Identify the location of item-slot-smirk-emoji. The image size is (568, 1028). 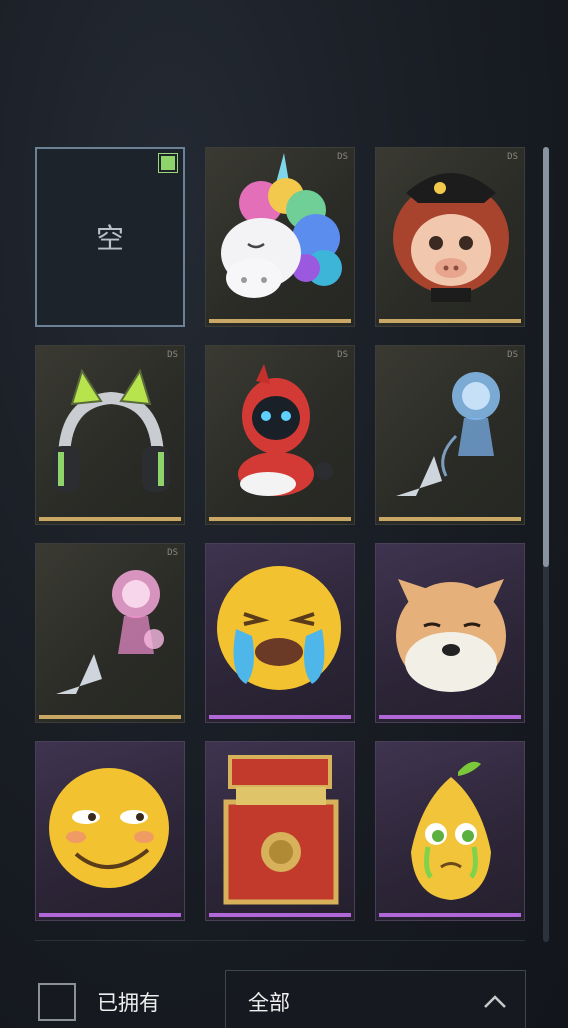
(110, 831).